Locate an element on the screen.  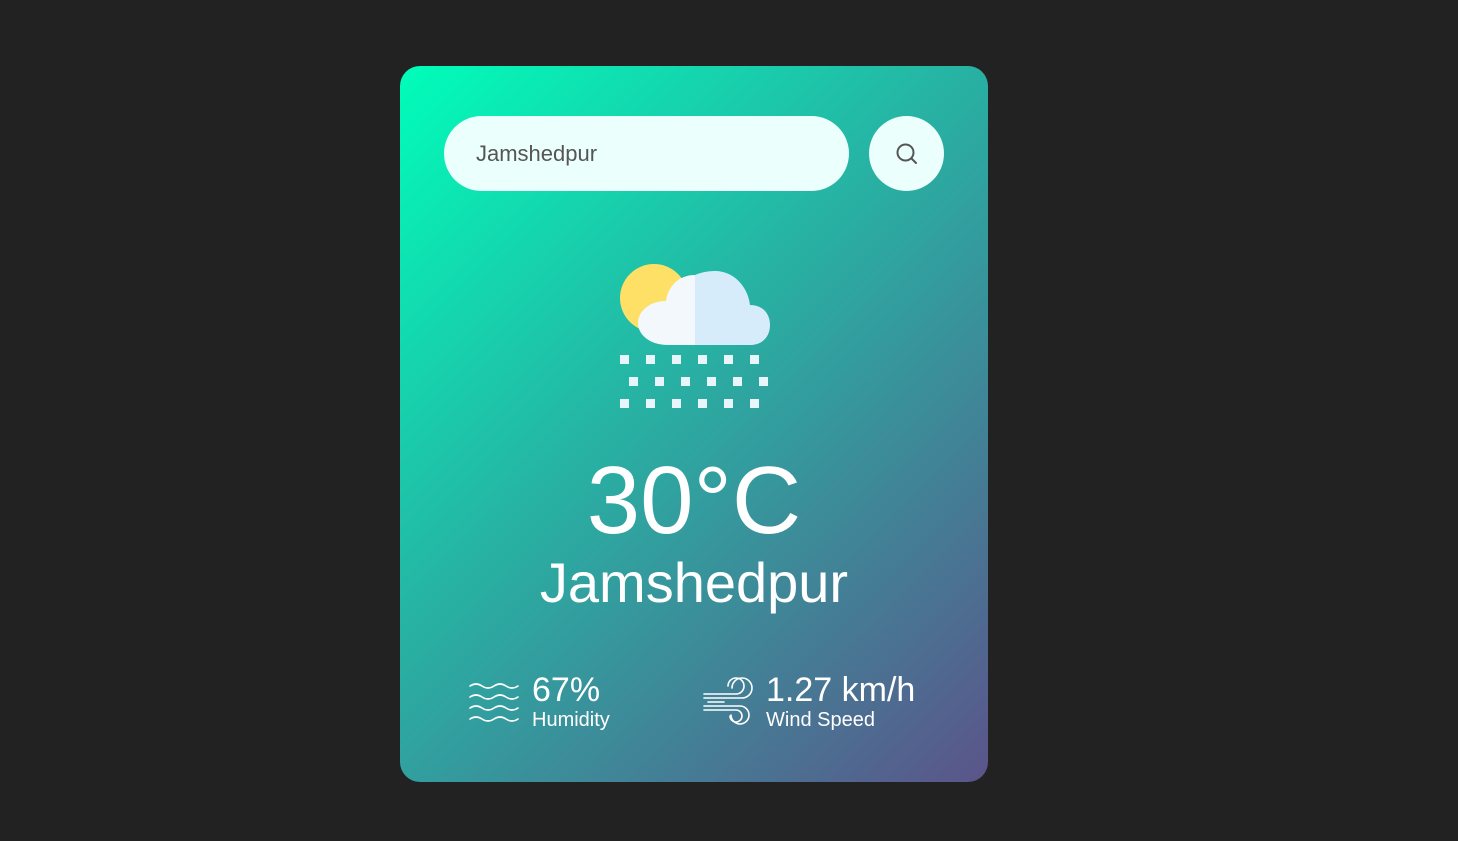
search-bar is located at coordinates (694, 153).